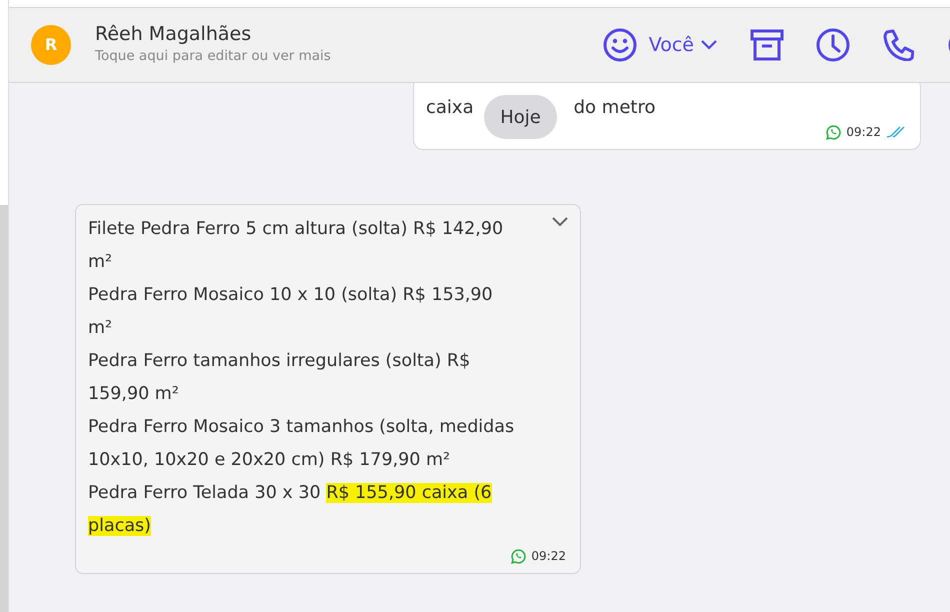 The width and height of the screenshot is (950, 612). Describe the element at coordinates (450, 108) in the screenshot. I see `message-text: caixa` at that location.